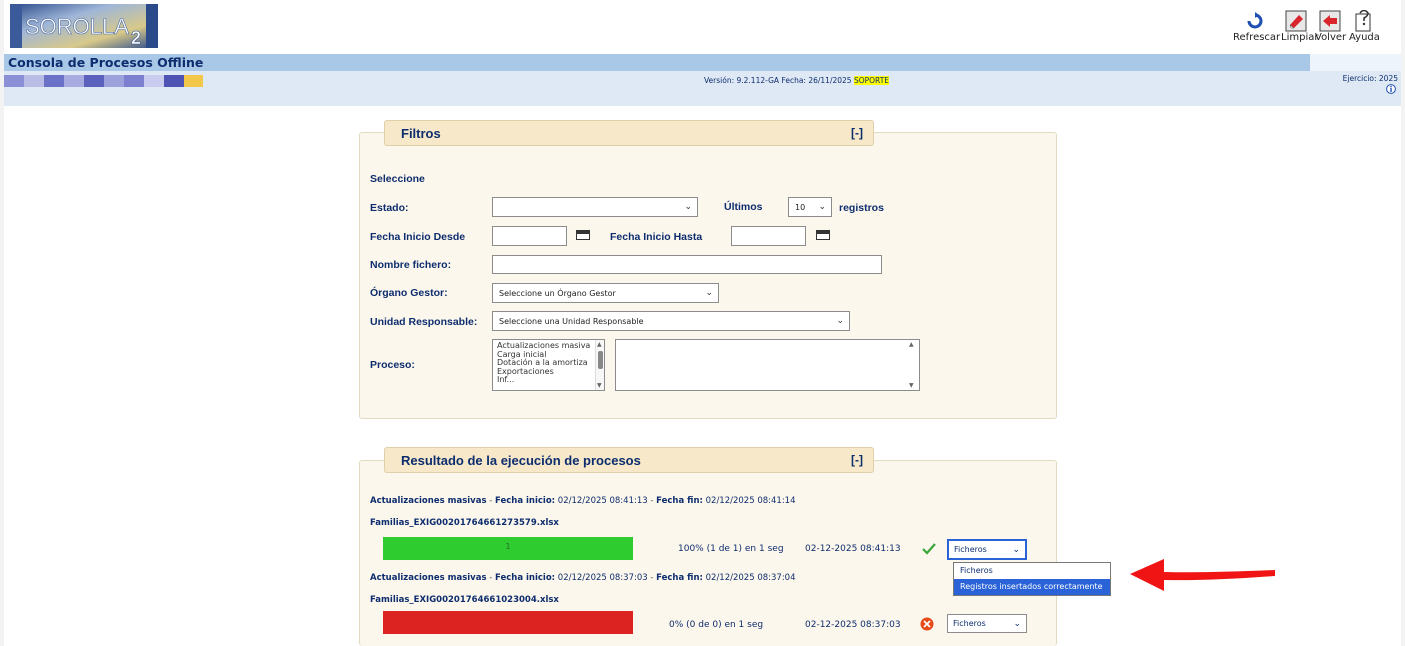 Image resolution: width=1405 pixels, height=646 pixels. Describe the element at coordinates (1370, 78) in the screenshot. I see `ejercicio-label: Ejercicio: 2025` at that location.